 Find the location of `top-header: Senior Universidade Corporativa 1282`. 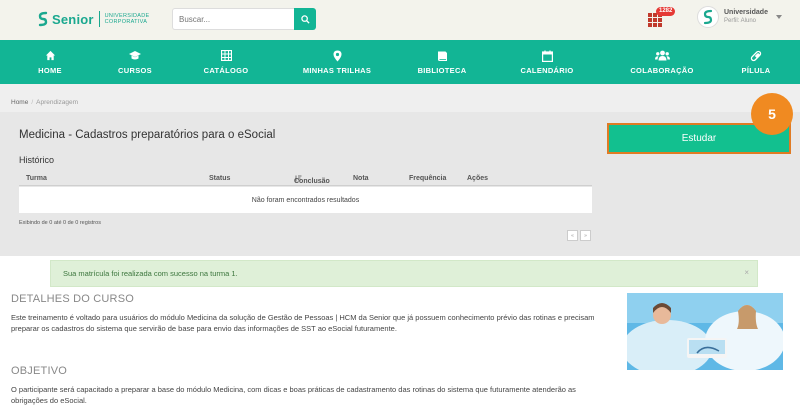

top-header: Senior Universidade Corporativa 1282 is located at coordinates (400, 20).